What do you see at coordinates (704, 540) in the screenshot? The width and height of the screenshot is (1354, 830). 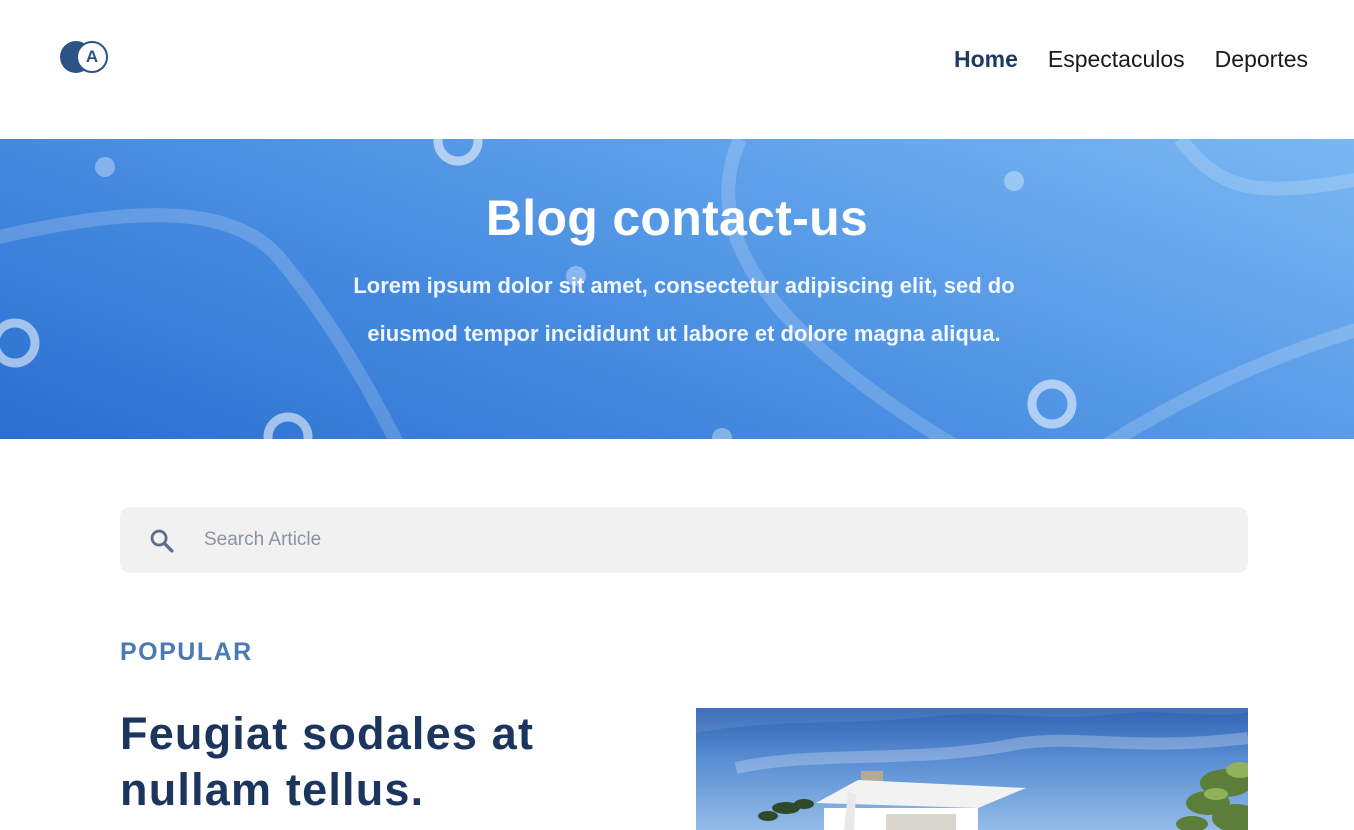 I see `search-input` at bounding box center [704, 540].